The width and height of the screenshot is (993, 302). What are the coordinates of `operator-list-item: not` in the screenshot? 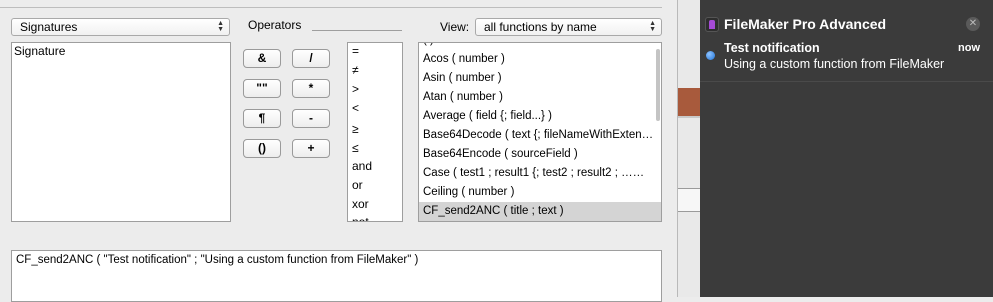 It's located at (360, 218).